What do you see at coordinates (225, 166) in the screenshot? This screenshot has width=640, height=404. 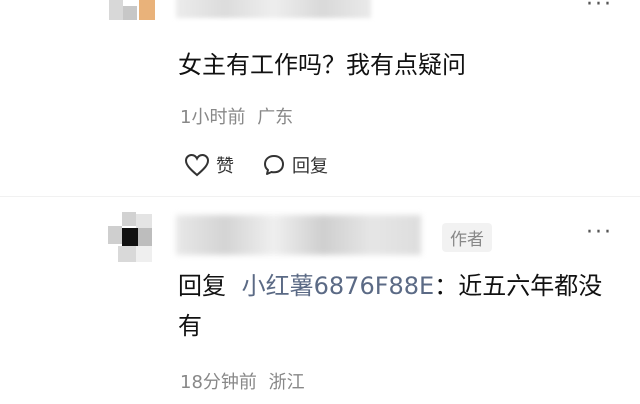 I see `like-label: 赞` at bounding box center [225, 166].